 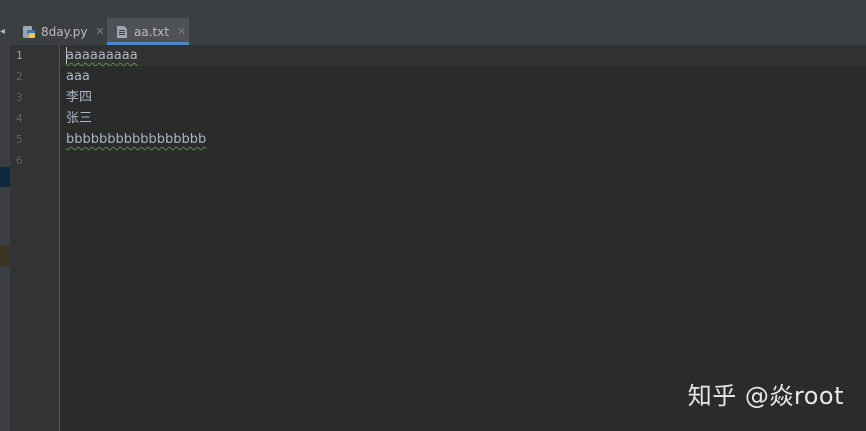 What do you see at coordinates (433, 32) in the screenshot?
I see `editor-tab-bar: ◂ 8day.py ✕ aa.txt ✕` at bounding box center [433, 32].